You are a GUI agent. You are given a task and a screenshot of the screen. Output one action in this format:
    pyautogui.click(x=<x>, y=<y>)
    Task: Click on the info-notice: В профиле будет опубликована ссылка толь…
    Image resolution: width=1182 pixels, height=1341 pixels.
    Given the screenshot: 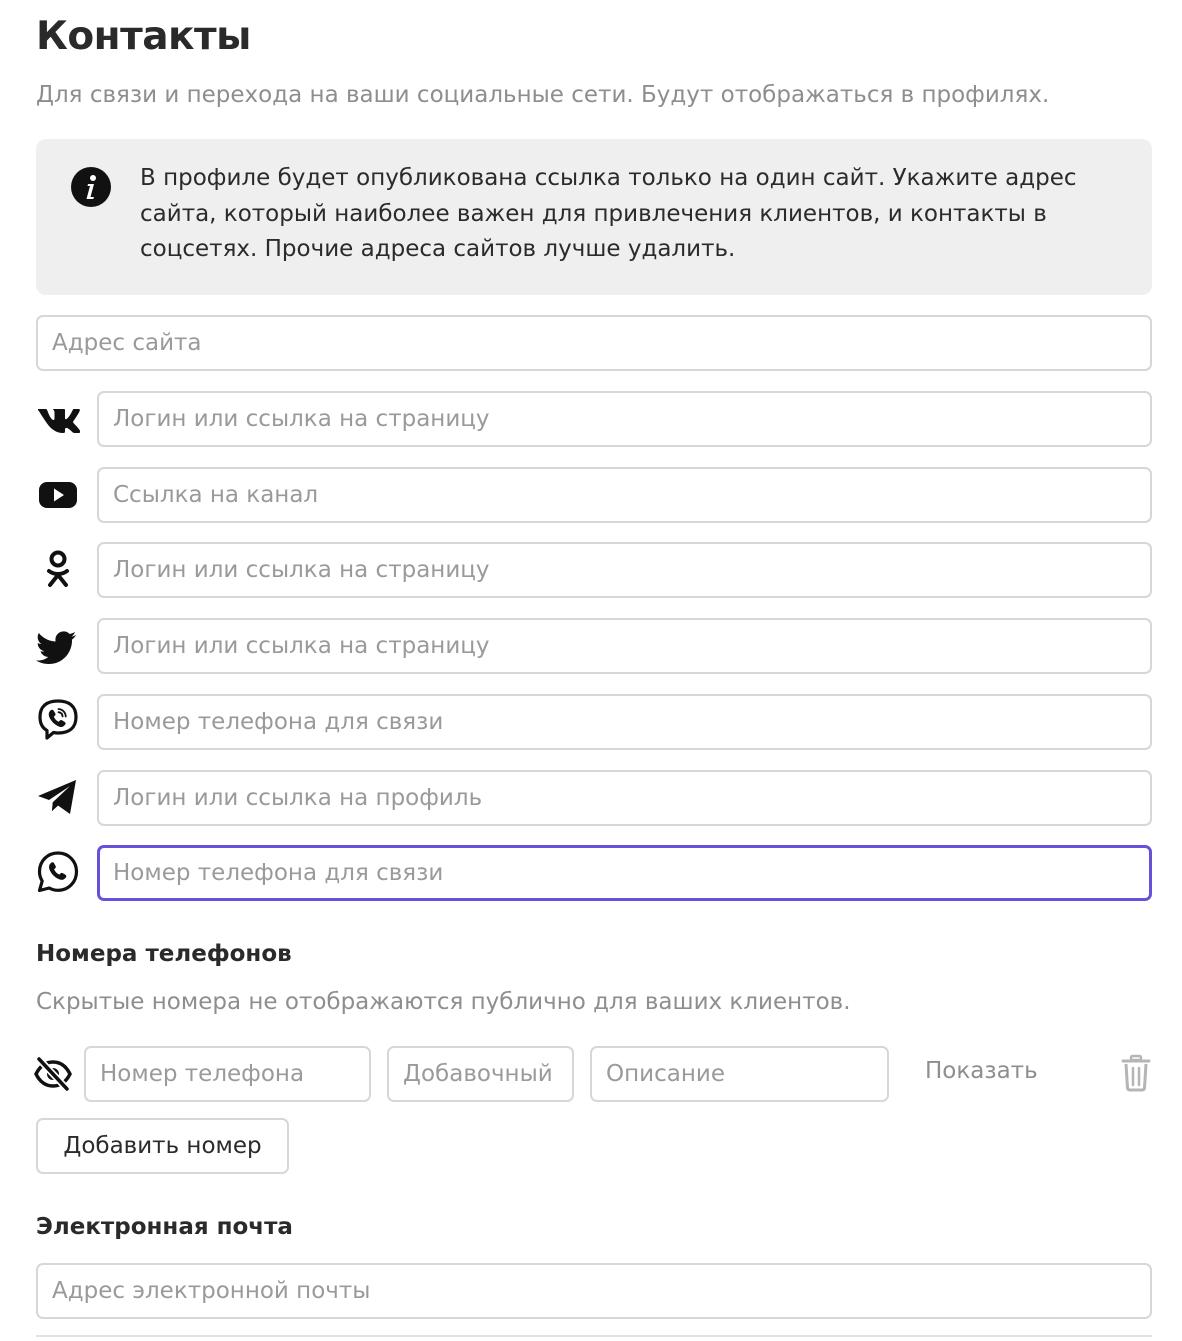 What is the action you would take?
    pyautogui.click(x=594, y=217)
    